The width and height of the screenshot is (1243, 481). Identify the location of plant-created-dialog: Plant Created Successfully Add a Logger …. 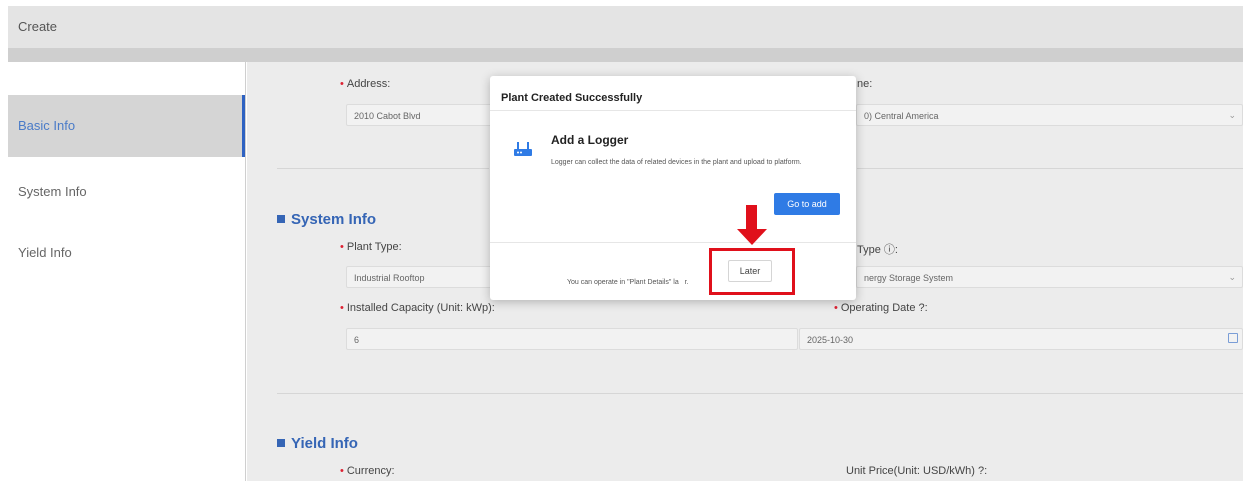
(673, 188).